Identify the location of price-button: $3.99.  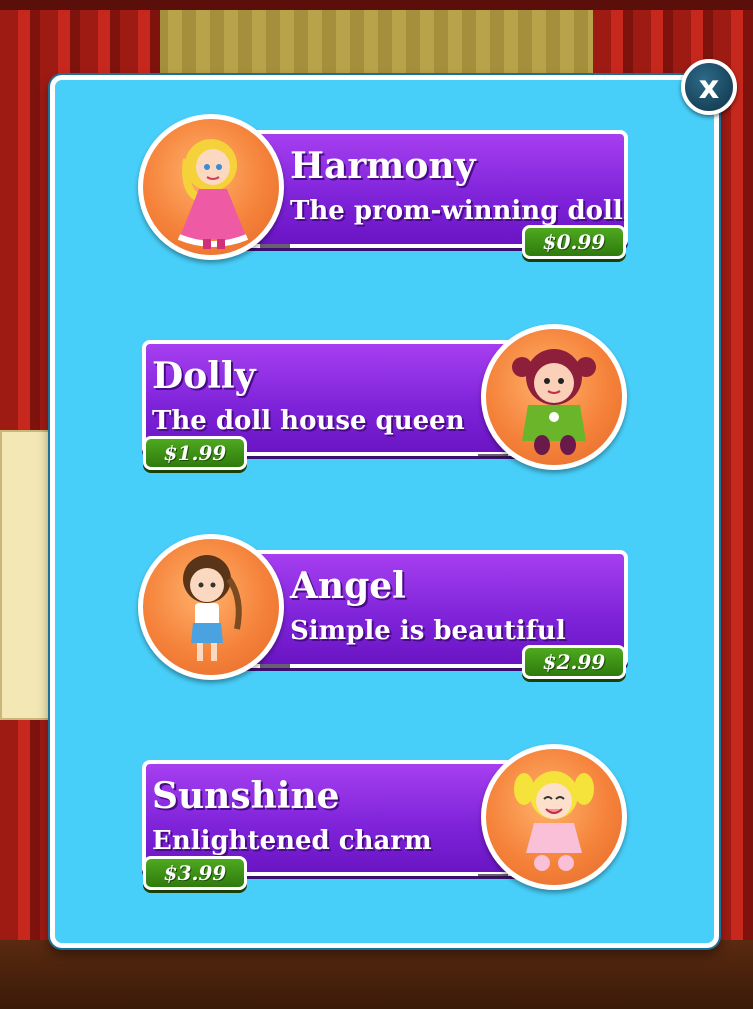
(195, 873).